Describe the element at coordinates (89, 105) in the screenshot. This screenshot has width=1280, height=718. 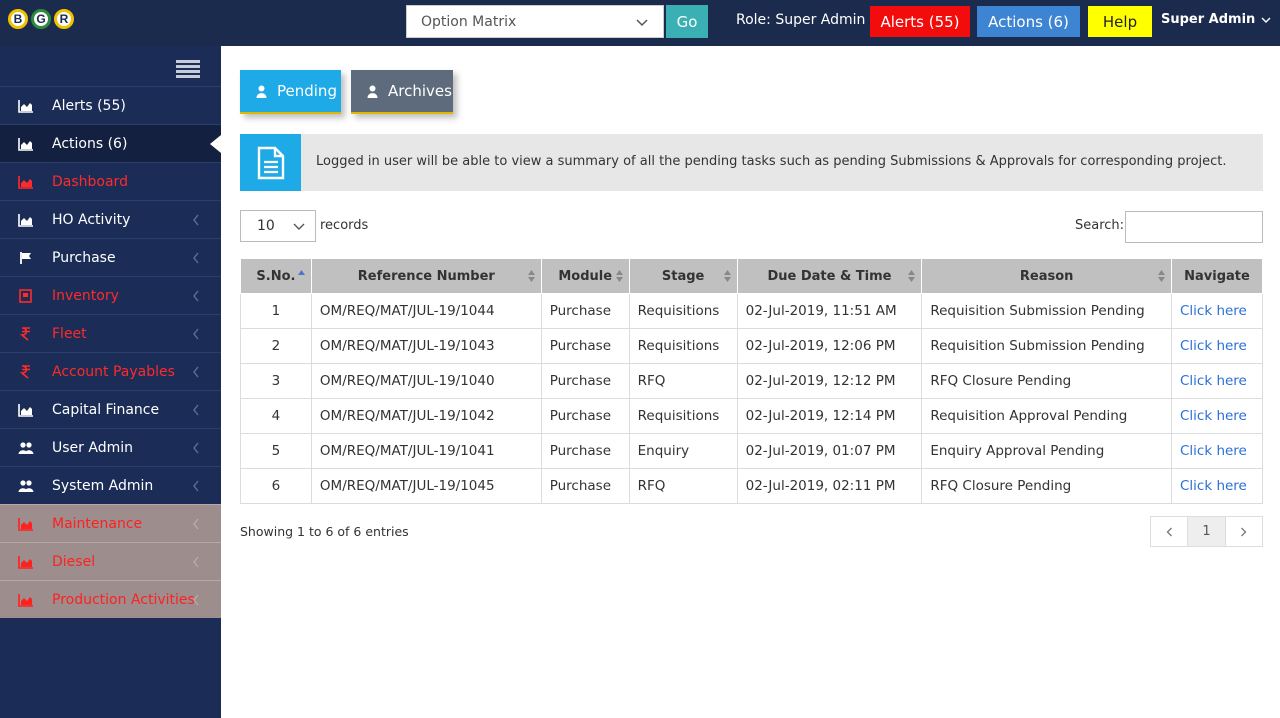
I see `sidebar-item-label: Alerts (55)` at that location.